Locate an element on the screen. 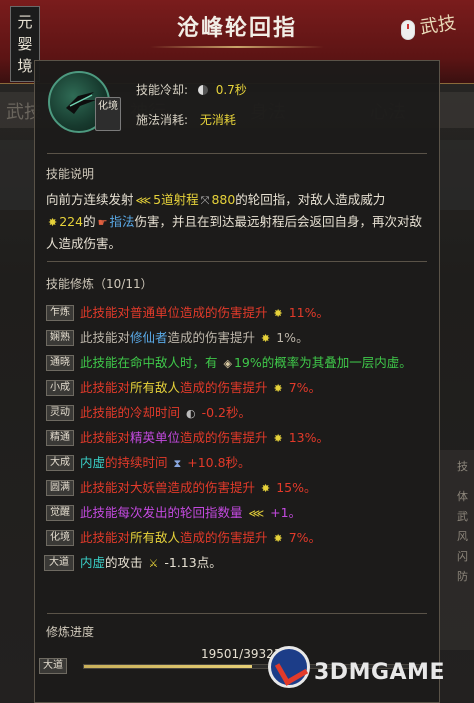 The height and width of the screenshot is (703, 474). training-value: 15%。 is located at coordinates (296, 487).